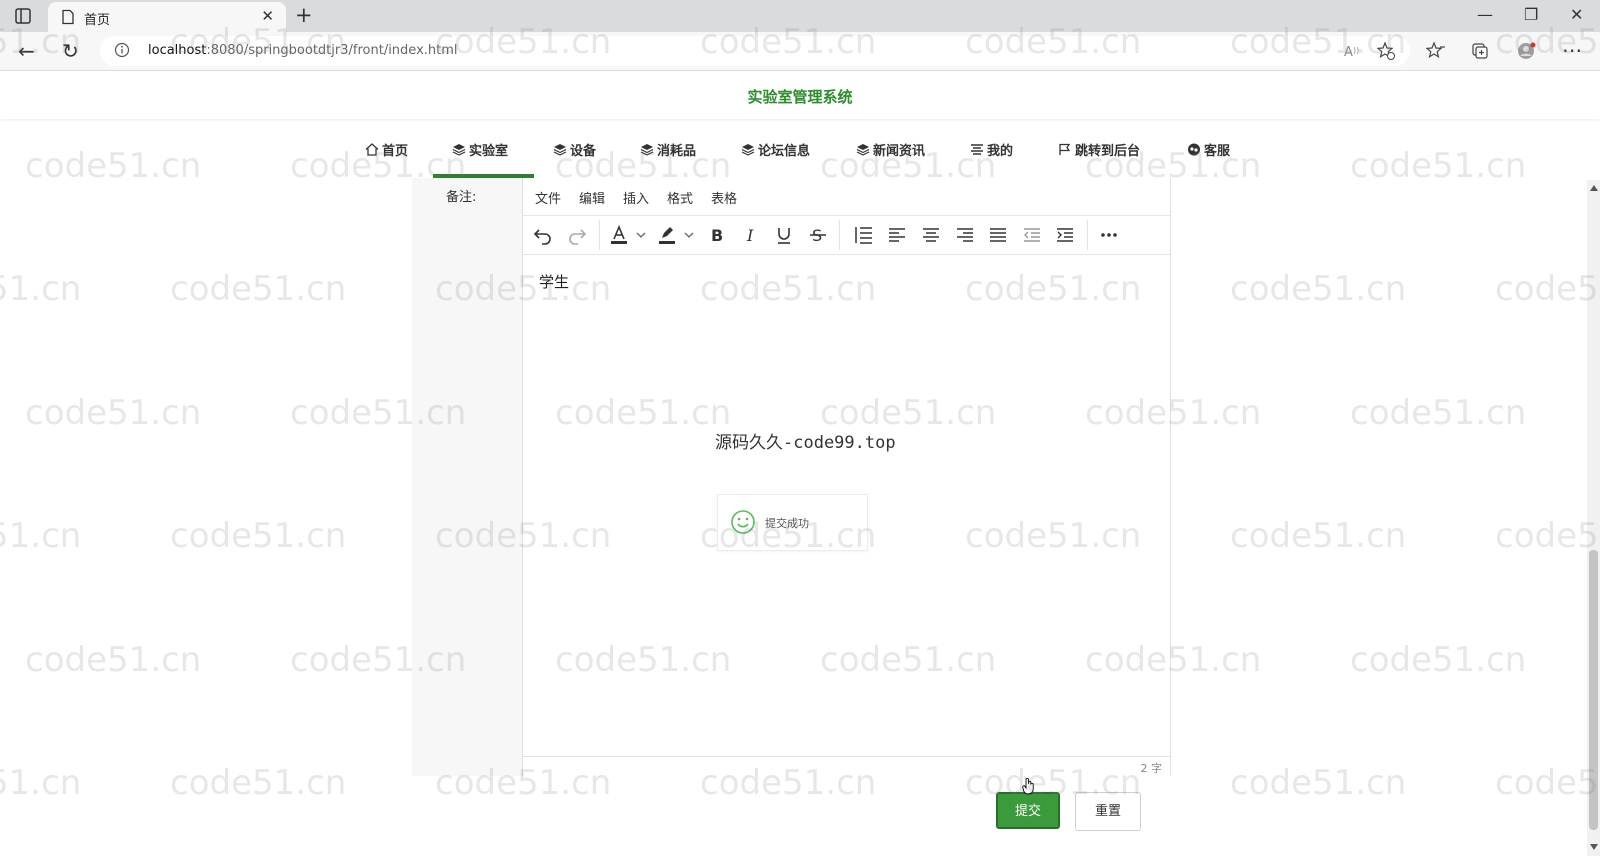 This screenshot has width=1600, height=856. What do you see at coordinates (1348, 52) in the screenshot?
I see `svg-text: A` at bounding box center [1348, 52].